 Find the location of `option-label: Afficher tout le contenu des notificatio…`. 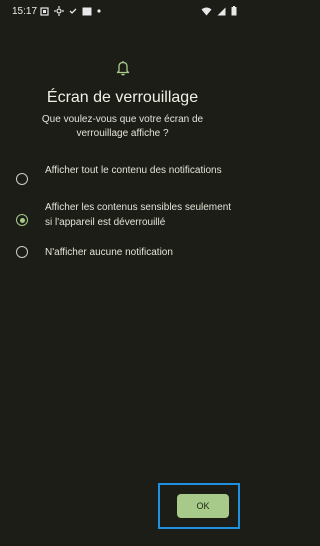

option-label: Afficher tout le contenu des notificatio… is located at coordinates (133, 170).